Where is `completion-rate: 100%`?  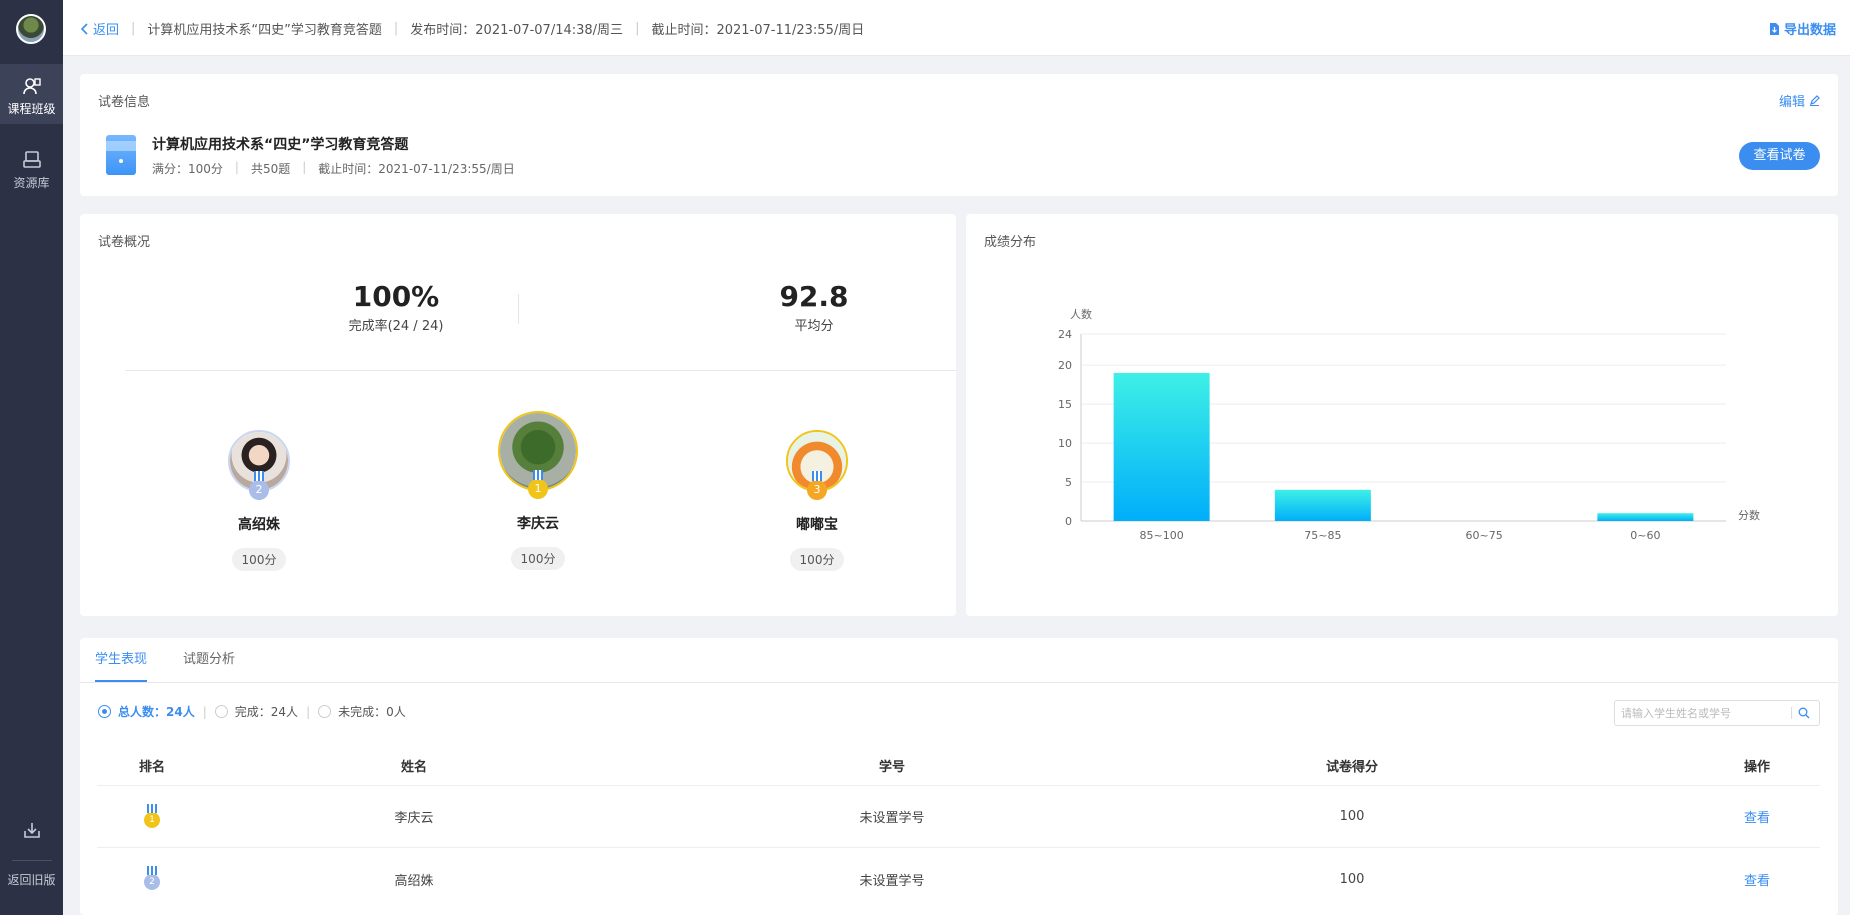 completion-rate: 100% is located at coordinates (396, 296).